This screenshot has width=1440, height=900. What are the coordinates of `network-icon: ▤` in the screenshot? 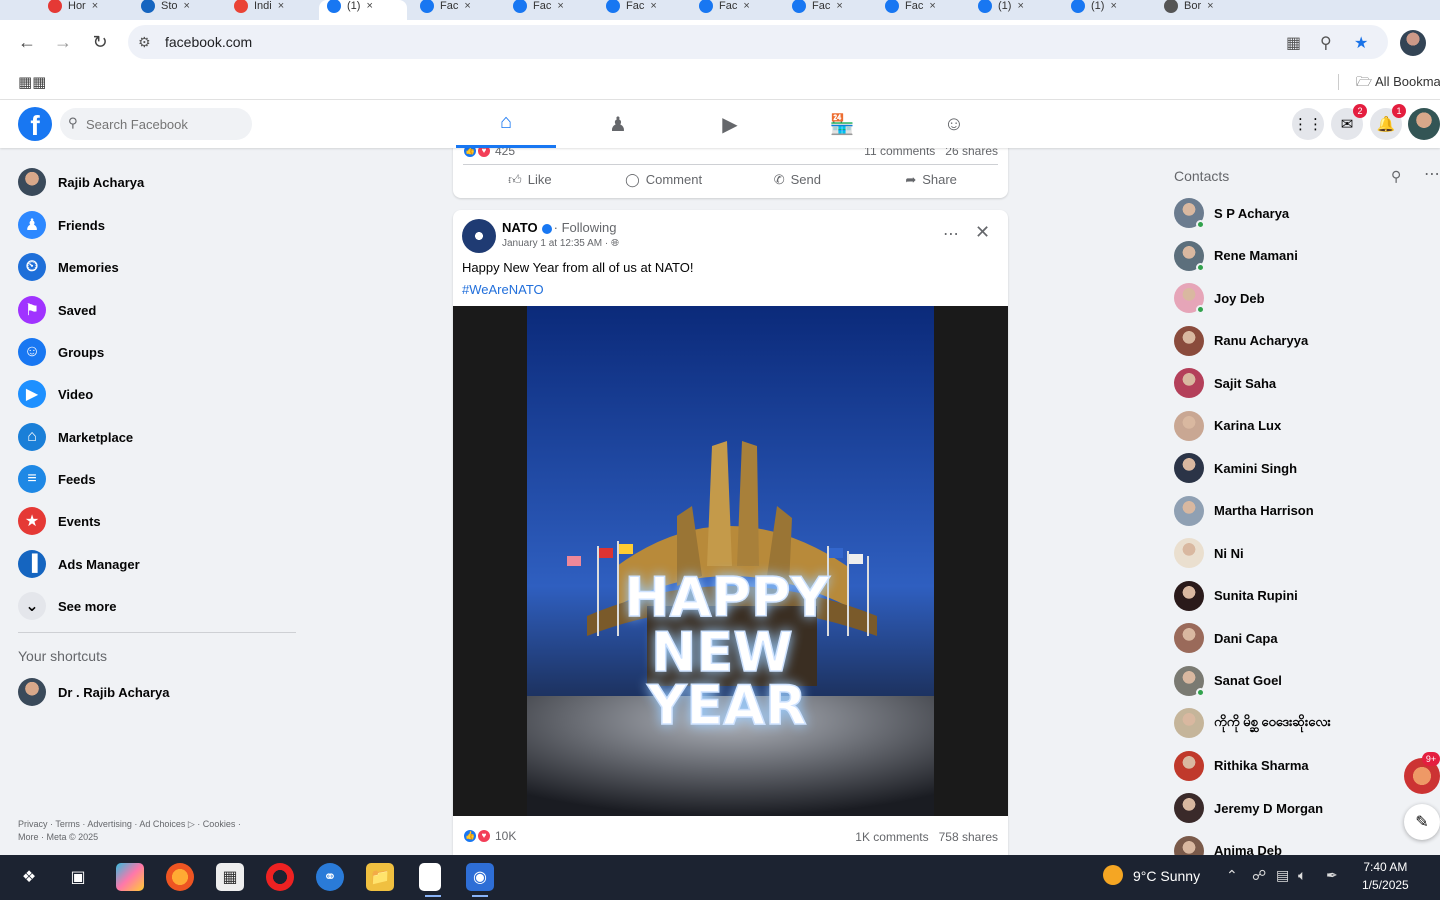 It's located at (1282, 875).